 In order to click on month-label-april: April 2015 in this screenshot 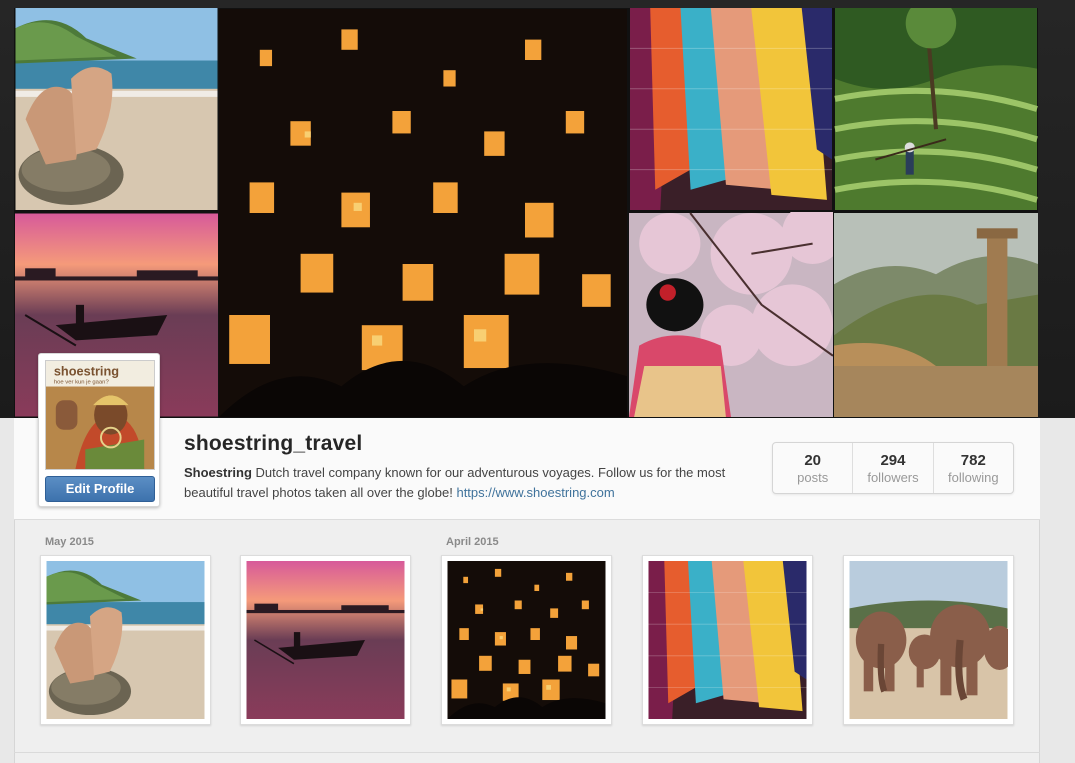, I will do `click(472, 542)`.